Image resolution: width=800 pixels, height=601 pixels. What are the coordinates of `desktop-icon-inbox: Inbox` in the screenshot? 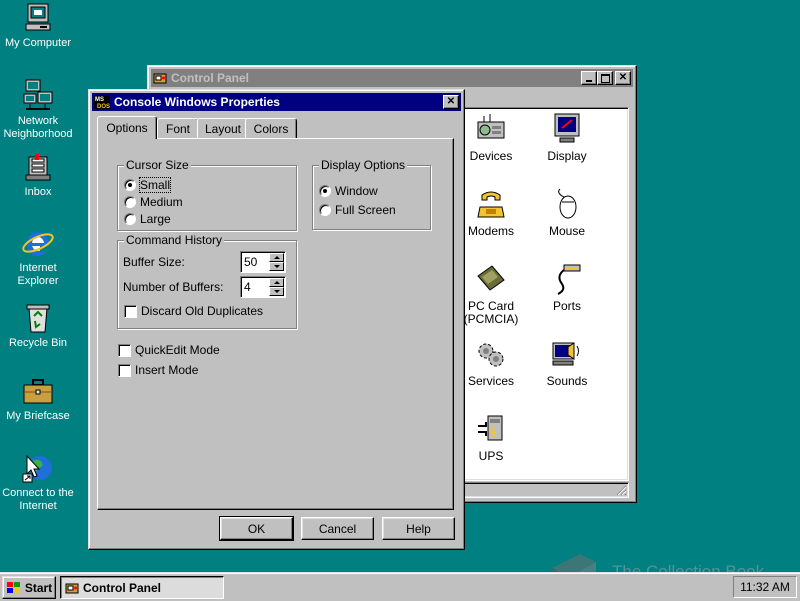 It's located at (38, 176).